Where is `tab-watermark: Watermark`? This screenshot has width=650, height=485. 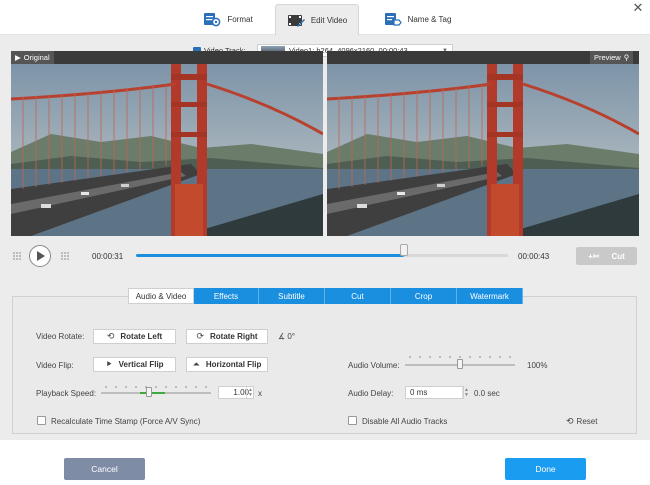
tab-watermark: Watermark is located at coordinates (490, 296).